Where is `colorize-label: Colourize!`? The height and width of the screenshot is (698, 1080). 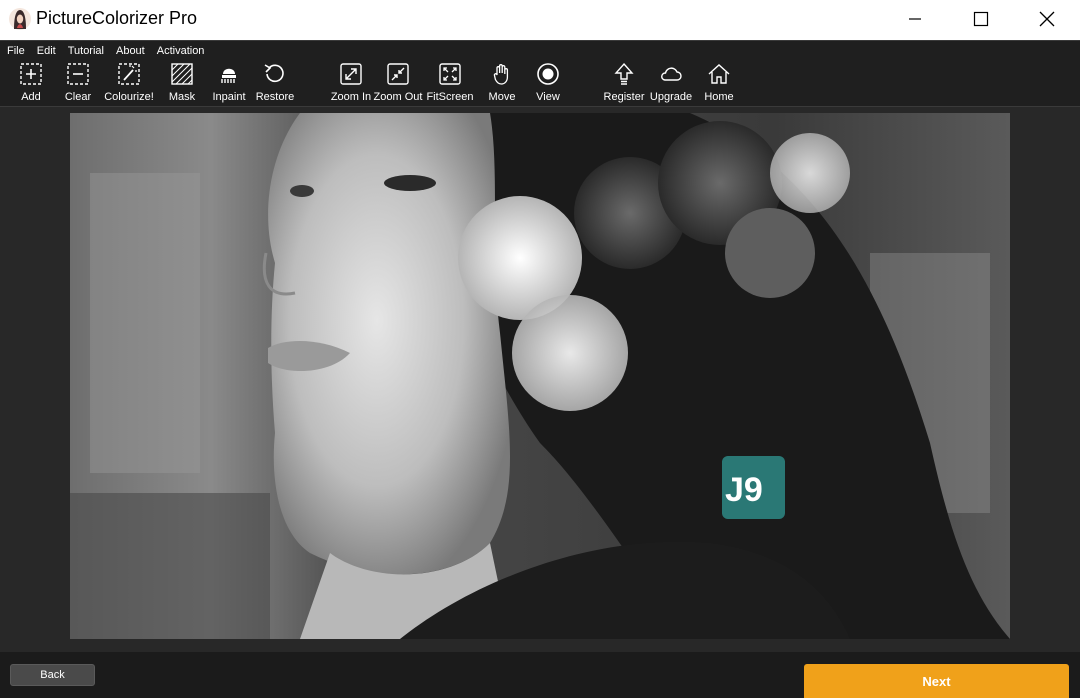
colorize-label: Colourize! is located at coordinates (129, 97).